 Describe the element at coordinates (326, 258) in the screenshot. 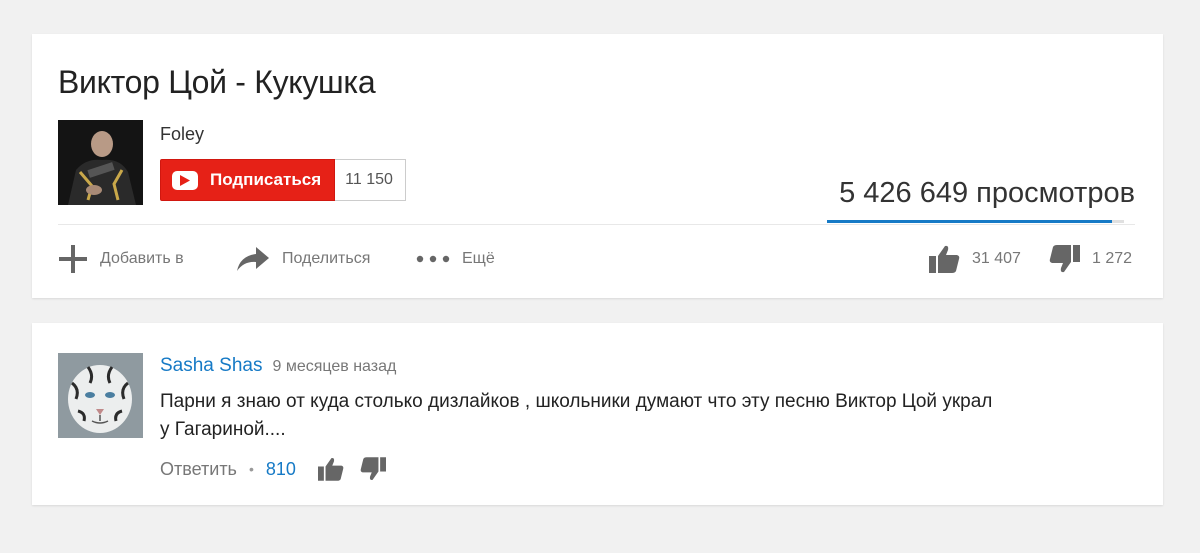

I see `share-label: Поделиться` at that location.